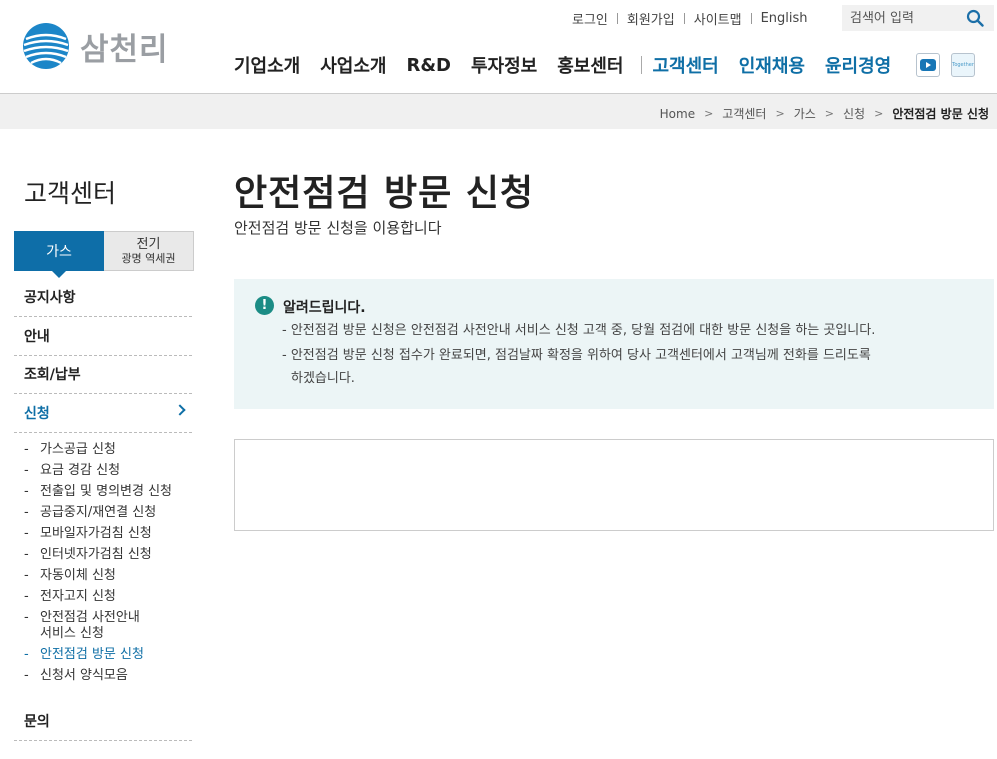 The width and height of the screenshot is (997, 759). I want to click on submenu-item: - 자동이체 신청, so click(70, 575).